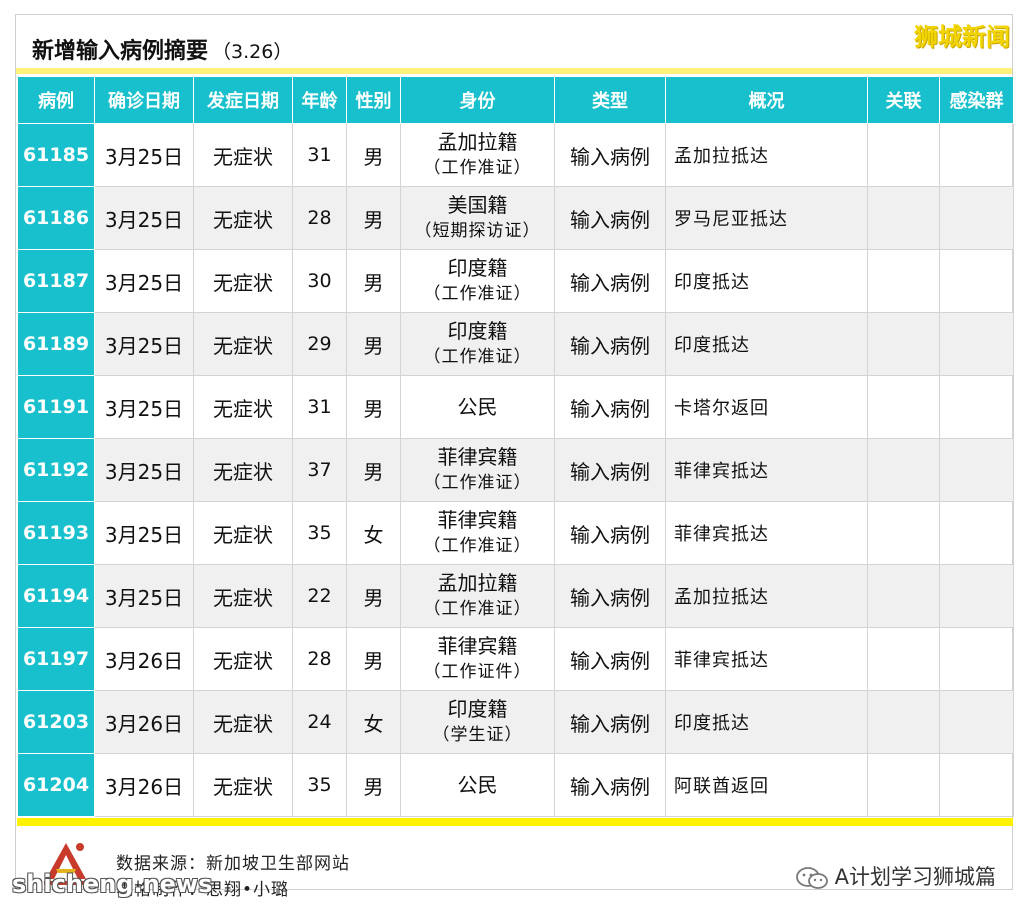 The width and height of the screenshot is (1029, 906). What do you see at coordinates (515, 344) in the screenshot?
I see `table-row: 61189 3月25日 无症状 29 男 印度籍 （工作准证） 输入病例 印度抵达` at bounding box center [515, 344].